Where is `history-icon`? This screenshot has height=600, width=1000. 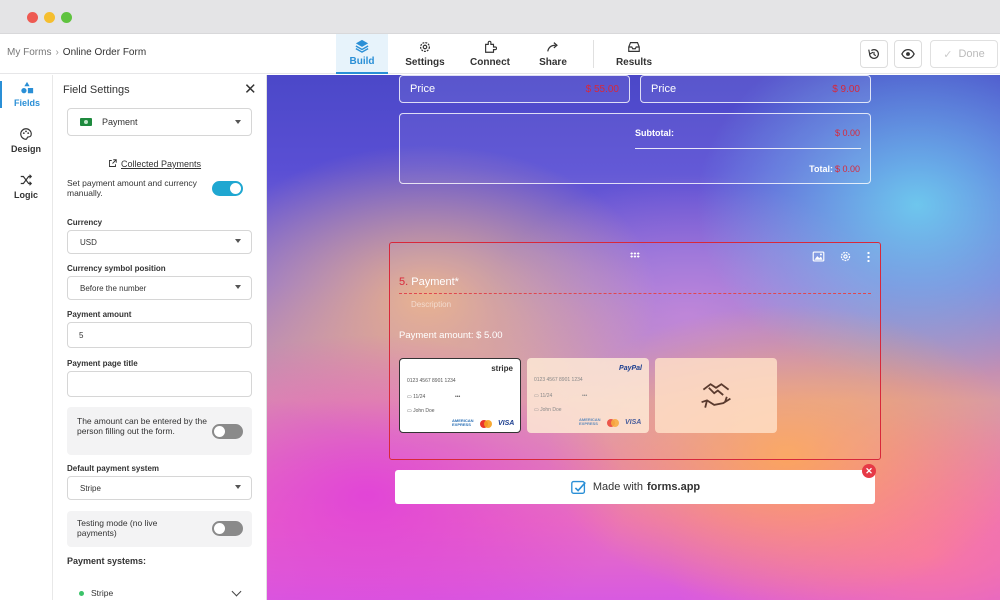 history-icon is located at coordinates (873, 54).